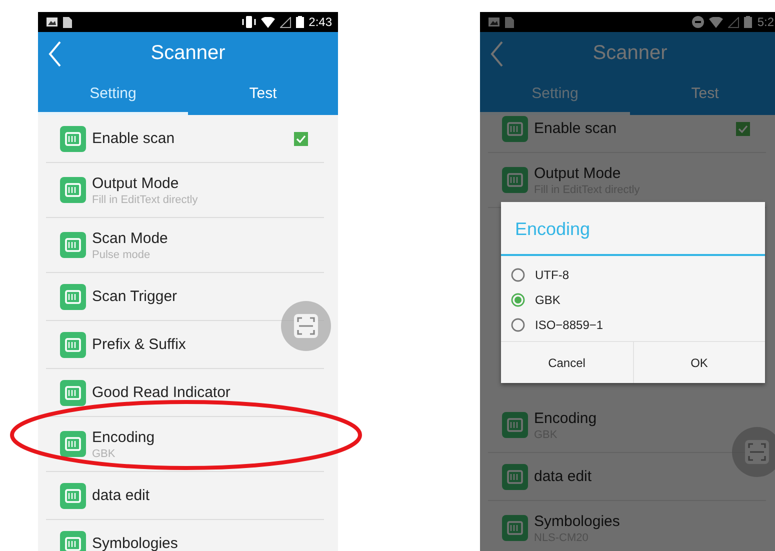 Image resolution: width=775 pixels, height=551 pixels. Describe the element at coordinates (633, 274) in the screenshot. I see `encoding-option: UTF-8` at that location.